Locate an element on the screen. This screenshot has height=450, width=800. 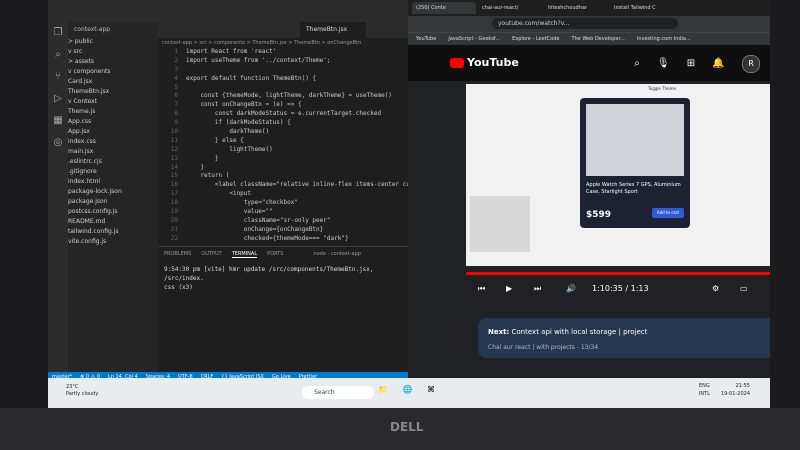
taskbar-search: Search is located at coordinates (338, 392).